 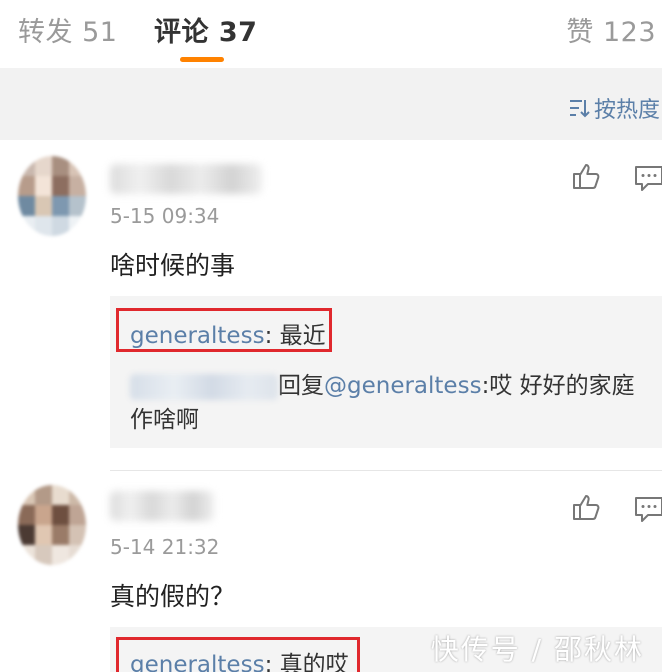 What do you see at coordinates (537, 649) in the screenshot?
I see `watermark: 快传号 / 邵秋林` at bounding box center [537, 649].